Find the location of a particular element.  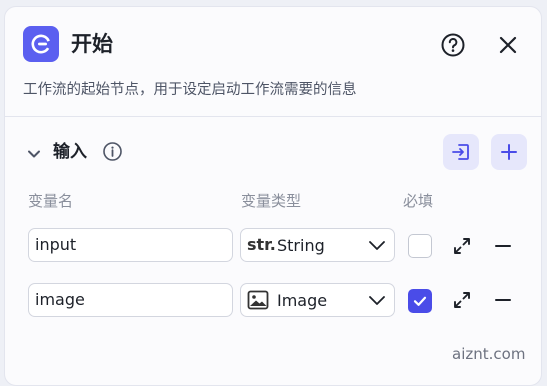

close-icon is located at coordinates (508, 45).